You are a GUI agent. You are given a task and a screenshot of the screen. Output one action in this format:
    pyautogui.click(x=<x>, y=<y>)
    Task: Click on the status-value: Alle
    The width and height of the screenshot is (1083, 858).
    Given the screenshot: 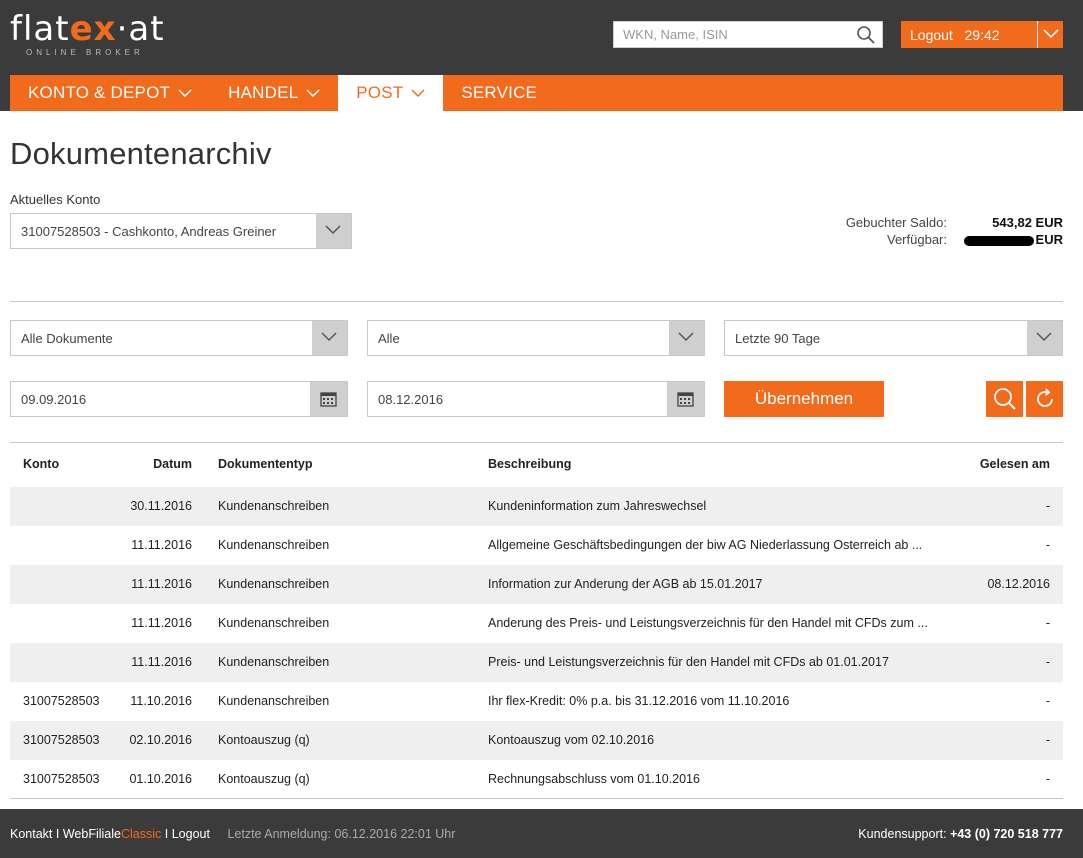 What is the action you would take?
    pyautogui.click(x=389, y=338)
    